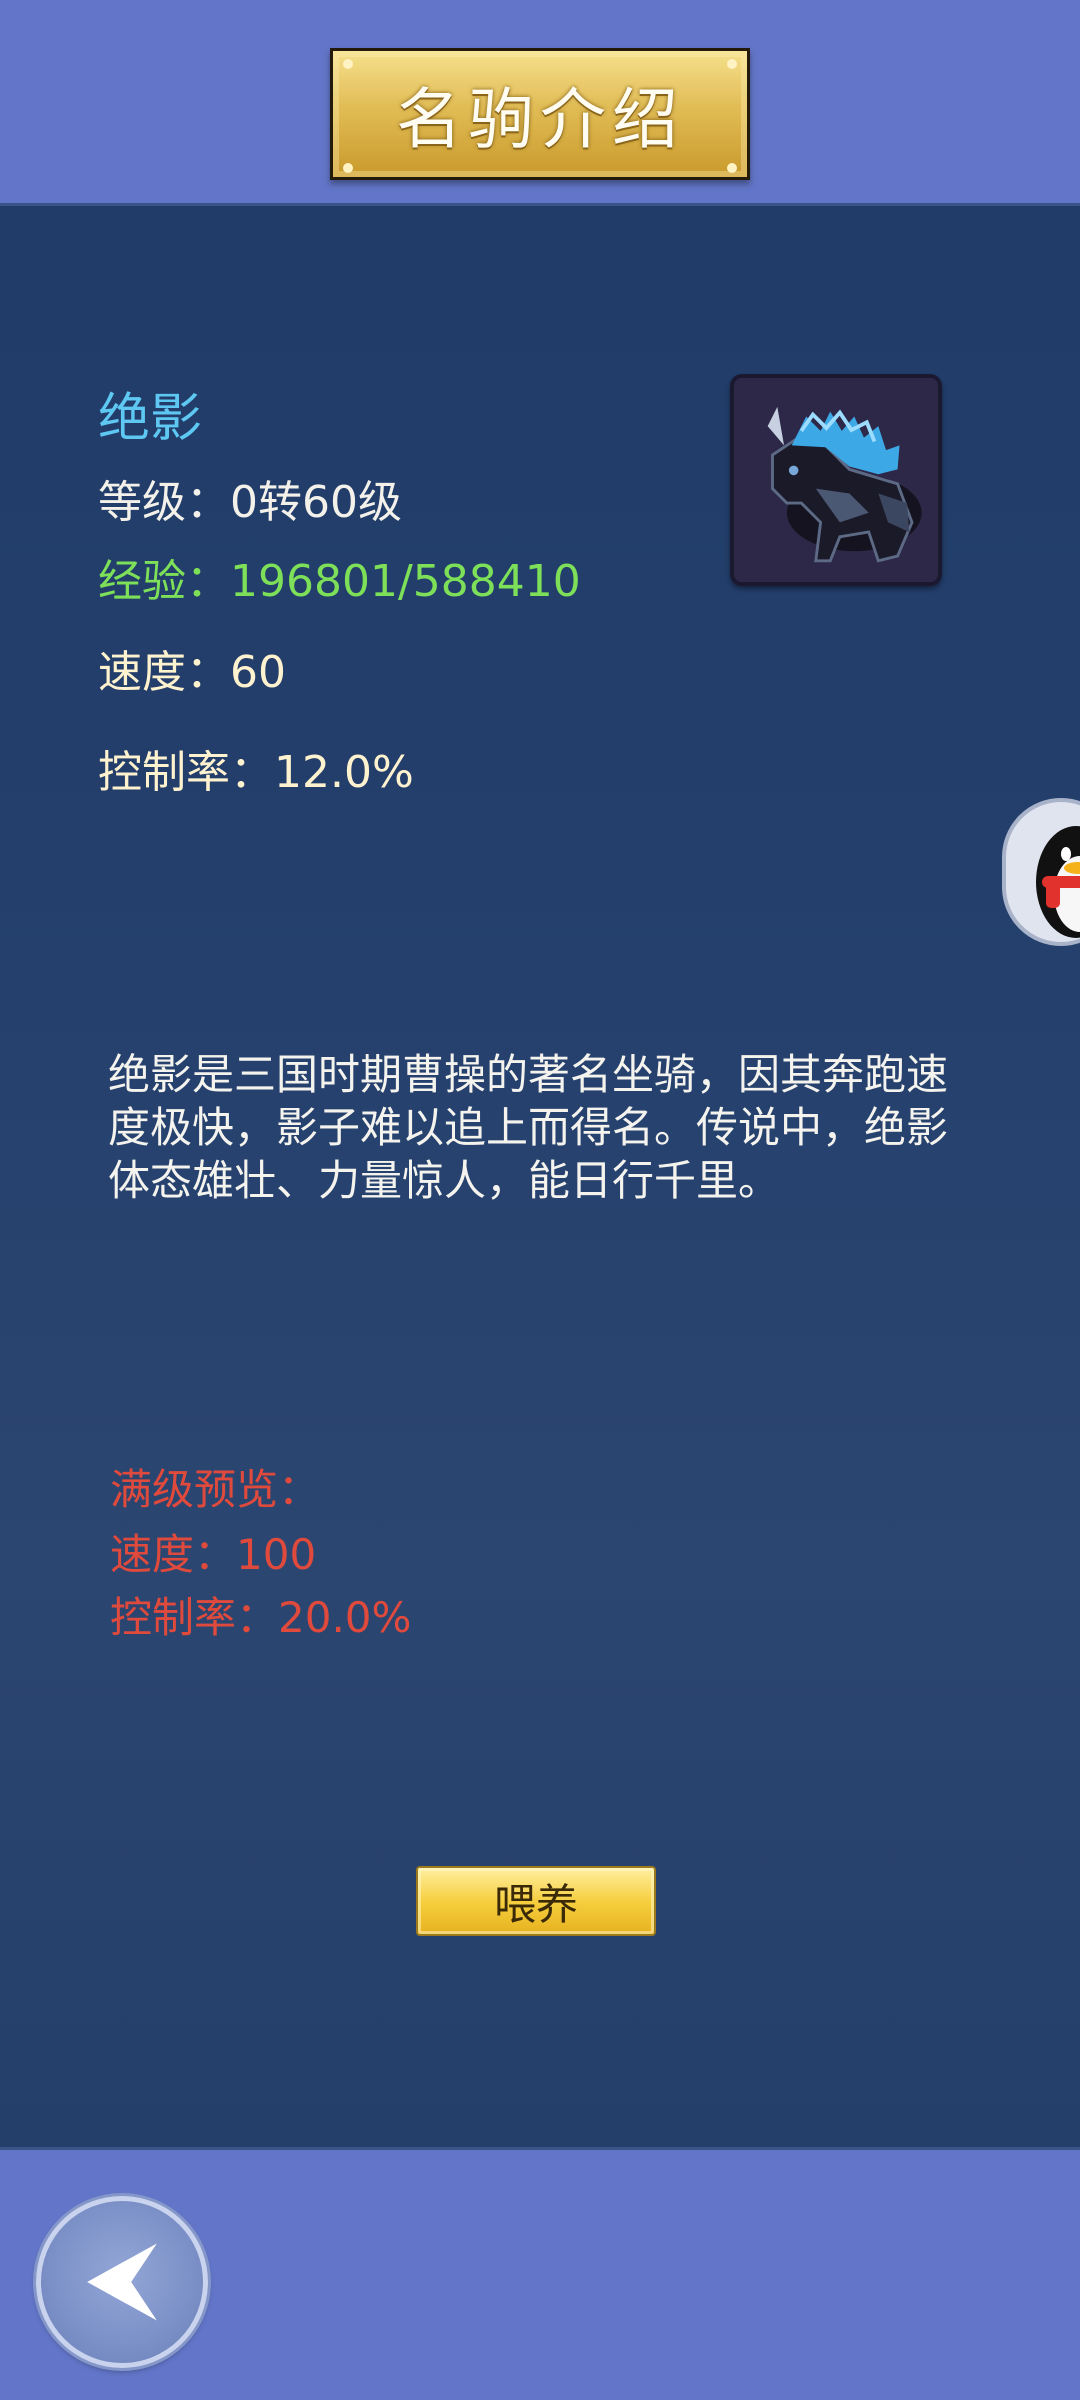  I want to click on mount-level: 等级：0转60级, so click(250, 502).